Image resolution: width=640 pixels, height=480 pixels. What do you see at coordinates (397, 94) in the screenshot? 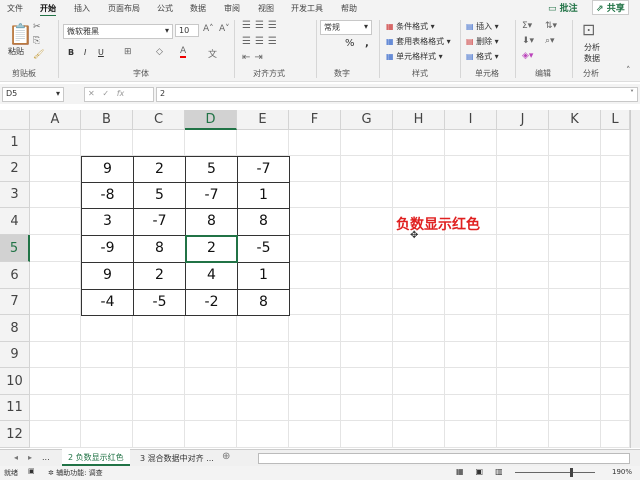
I see `formula-input: 2 ˅` at bounding box center [397, 94].